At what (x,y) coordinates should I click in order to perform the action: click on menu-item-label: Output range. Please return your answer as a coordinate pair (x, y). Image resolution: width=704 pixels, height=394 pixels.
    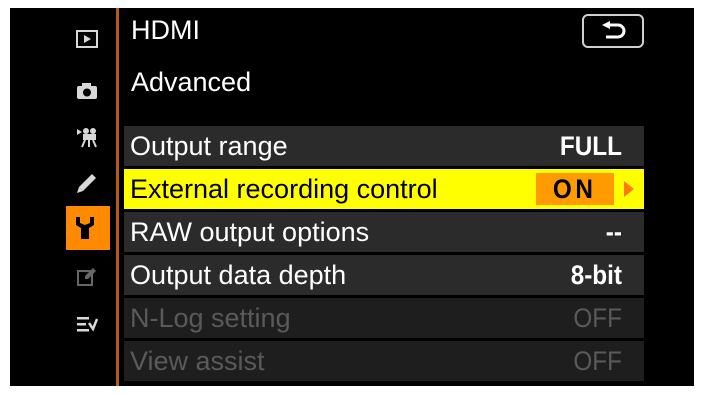
    Looking at the image, I should click on (209, 146).